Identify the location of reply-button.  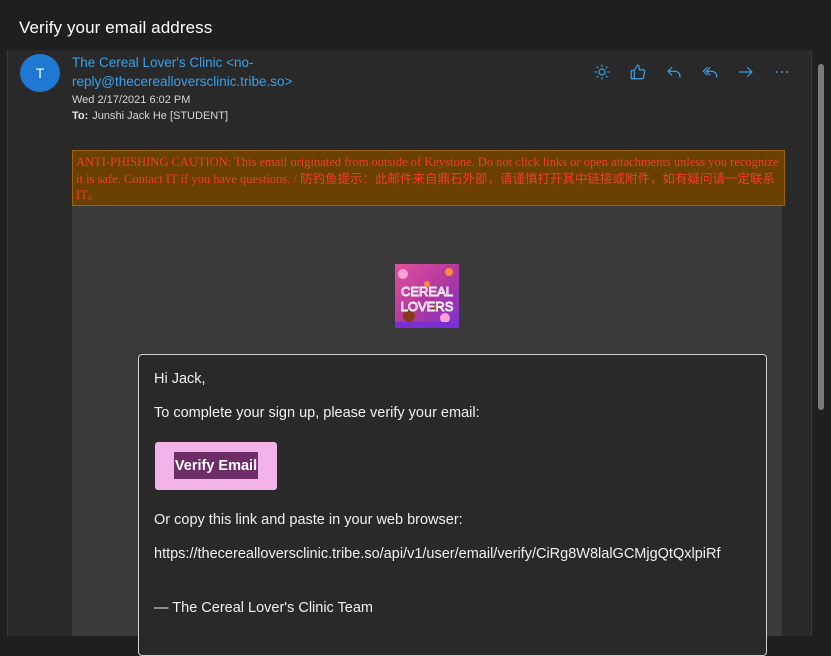
(674, 72).